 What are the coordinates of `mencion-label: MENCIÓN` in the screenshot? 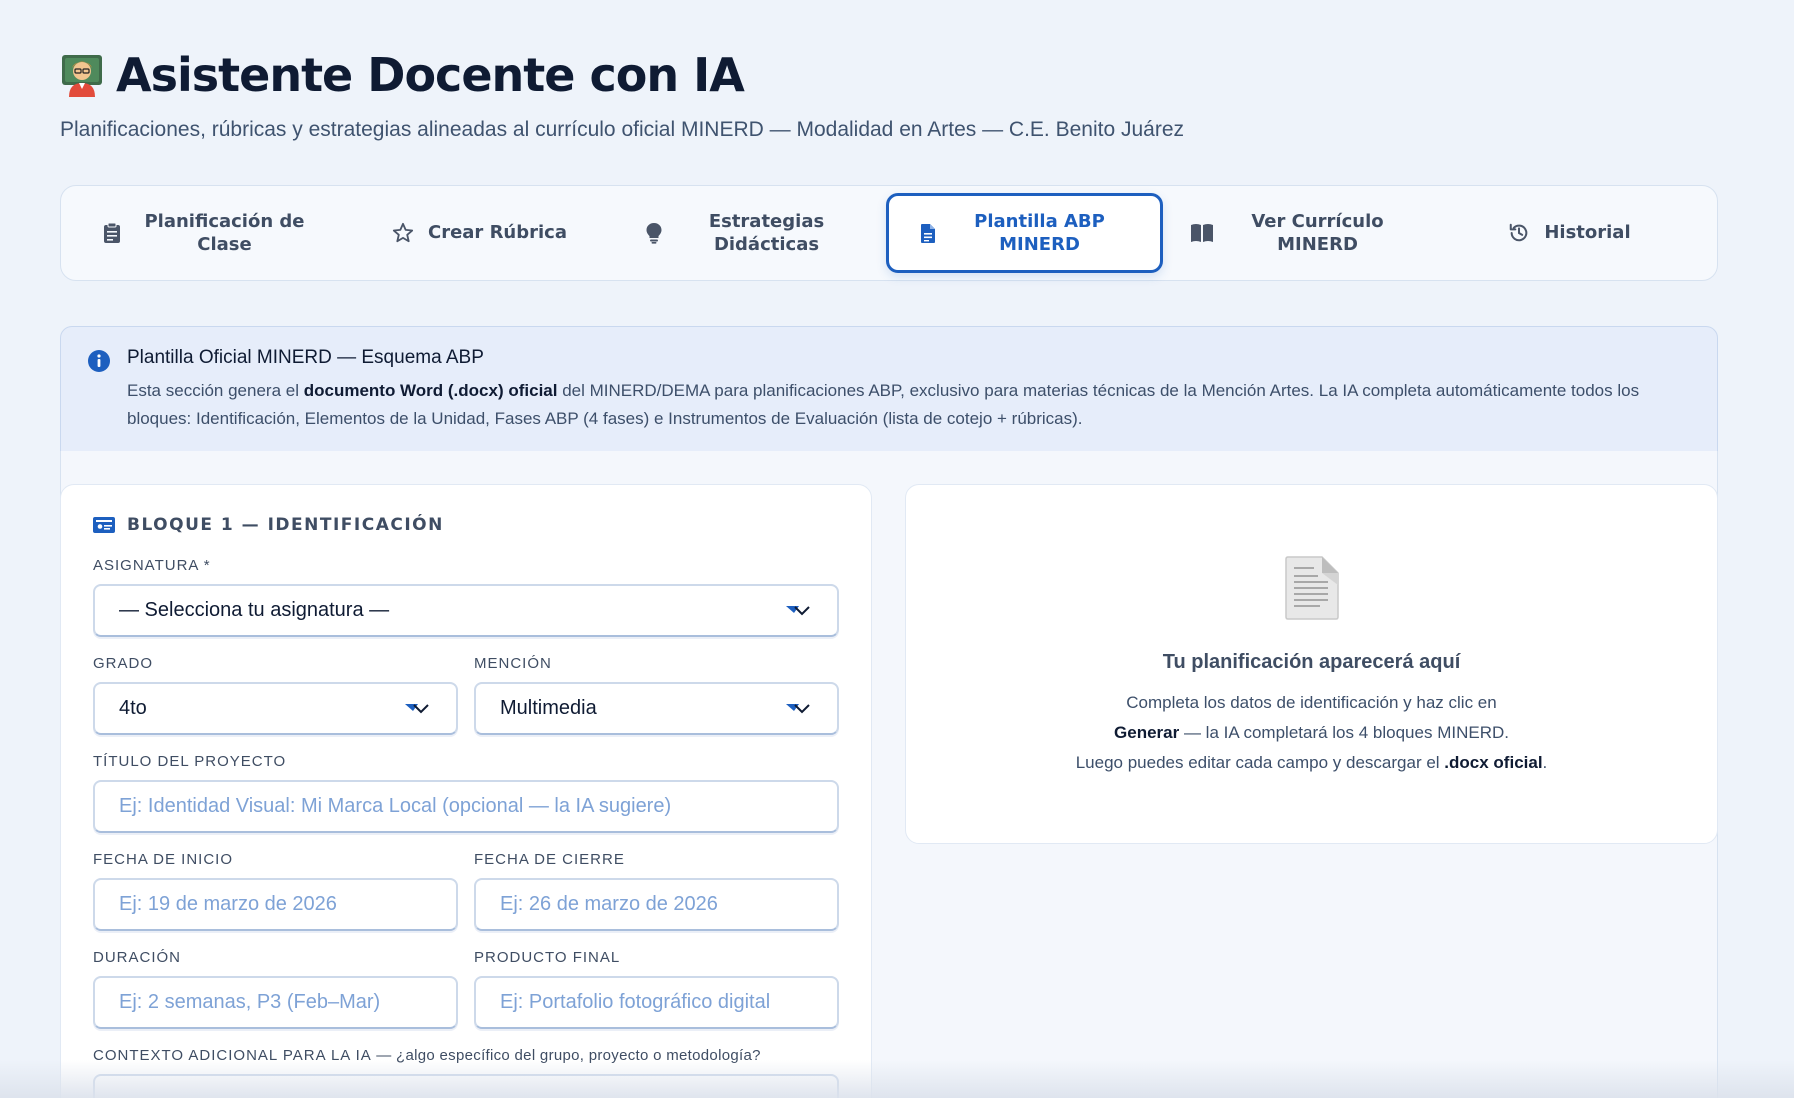 It's located at (513, 663).